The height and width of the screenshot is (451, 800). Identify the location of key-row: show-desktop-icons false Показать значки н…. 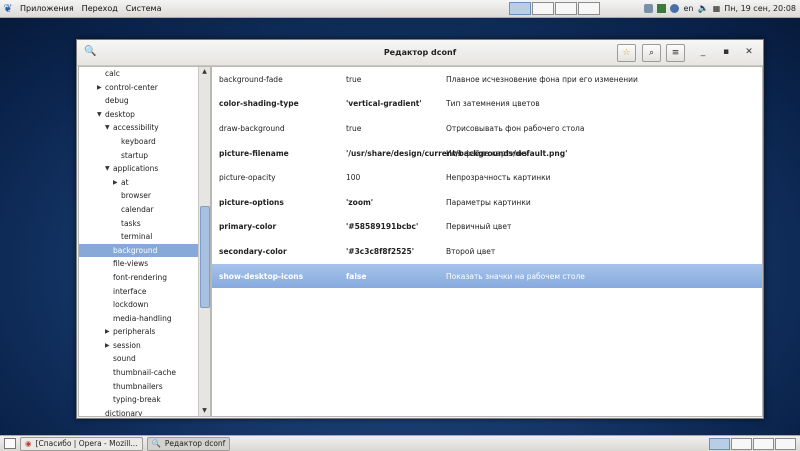
(487, 276).